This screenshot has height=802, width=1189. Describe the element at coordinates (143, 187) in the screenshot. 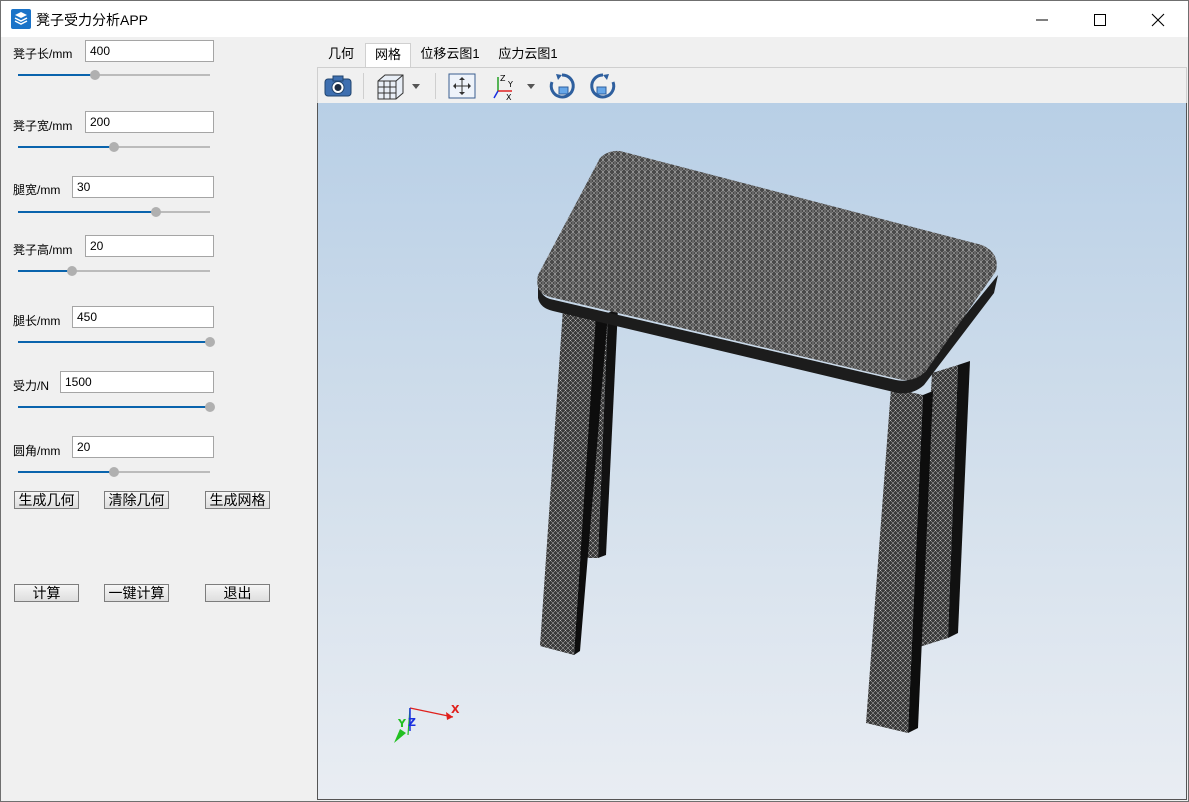

I see `leg-width-input: 30` at that location.